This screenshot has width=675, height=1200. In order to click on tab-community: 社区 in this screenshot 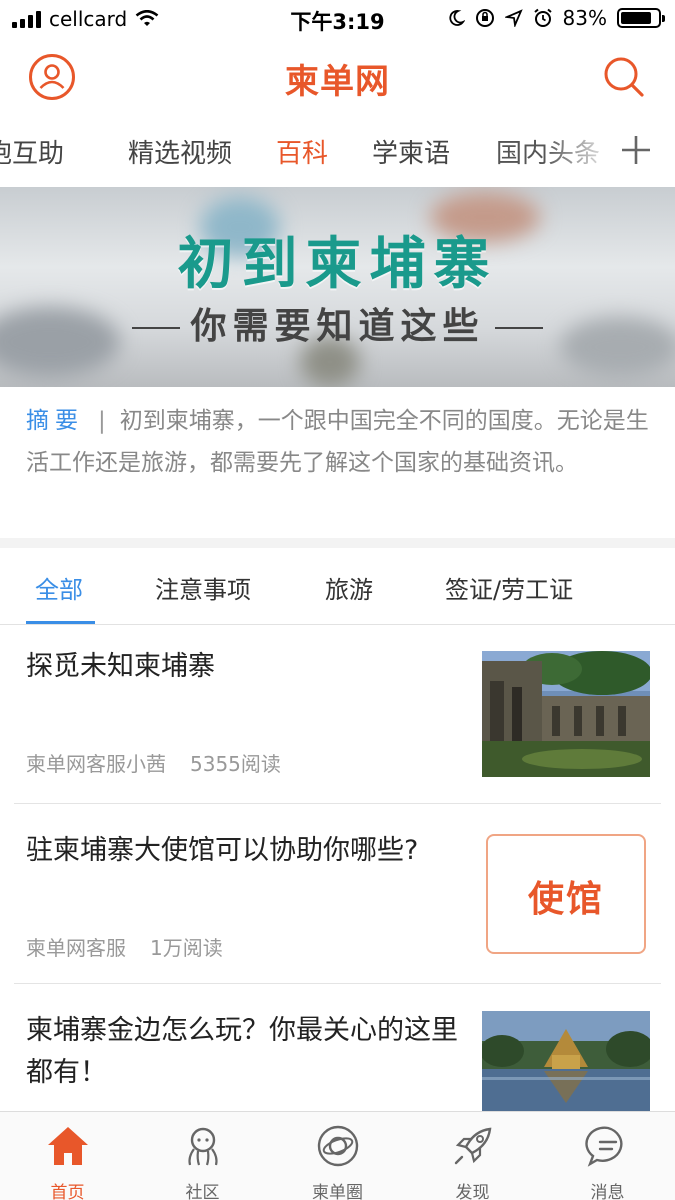, I will do `click(202, 1156)`.